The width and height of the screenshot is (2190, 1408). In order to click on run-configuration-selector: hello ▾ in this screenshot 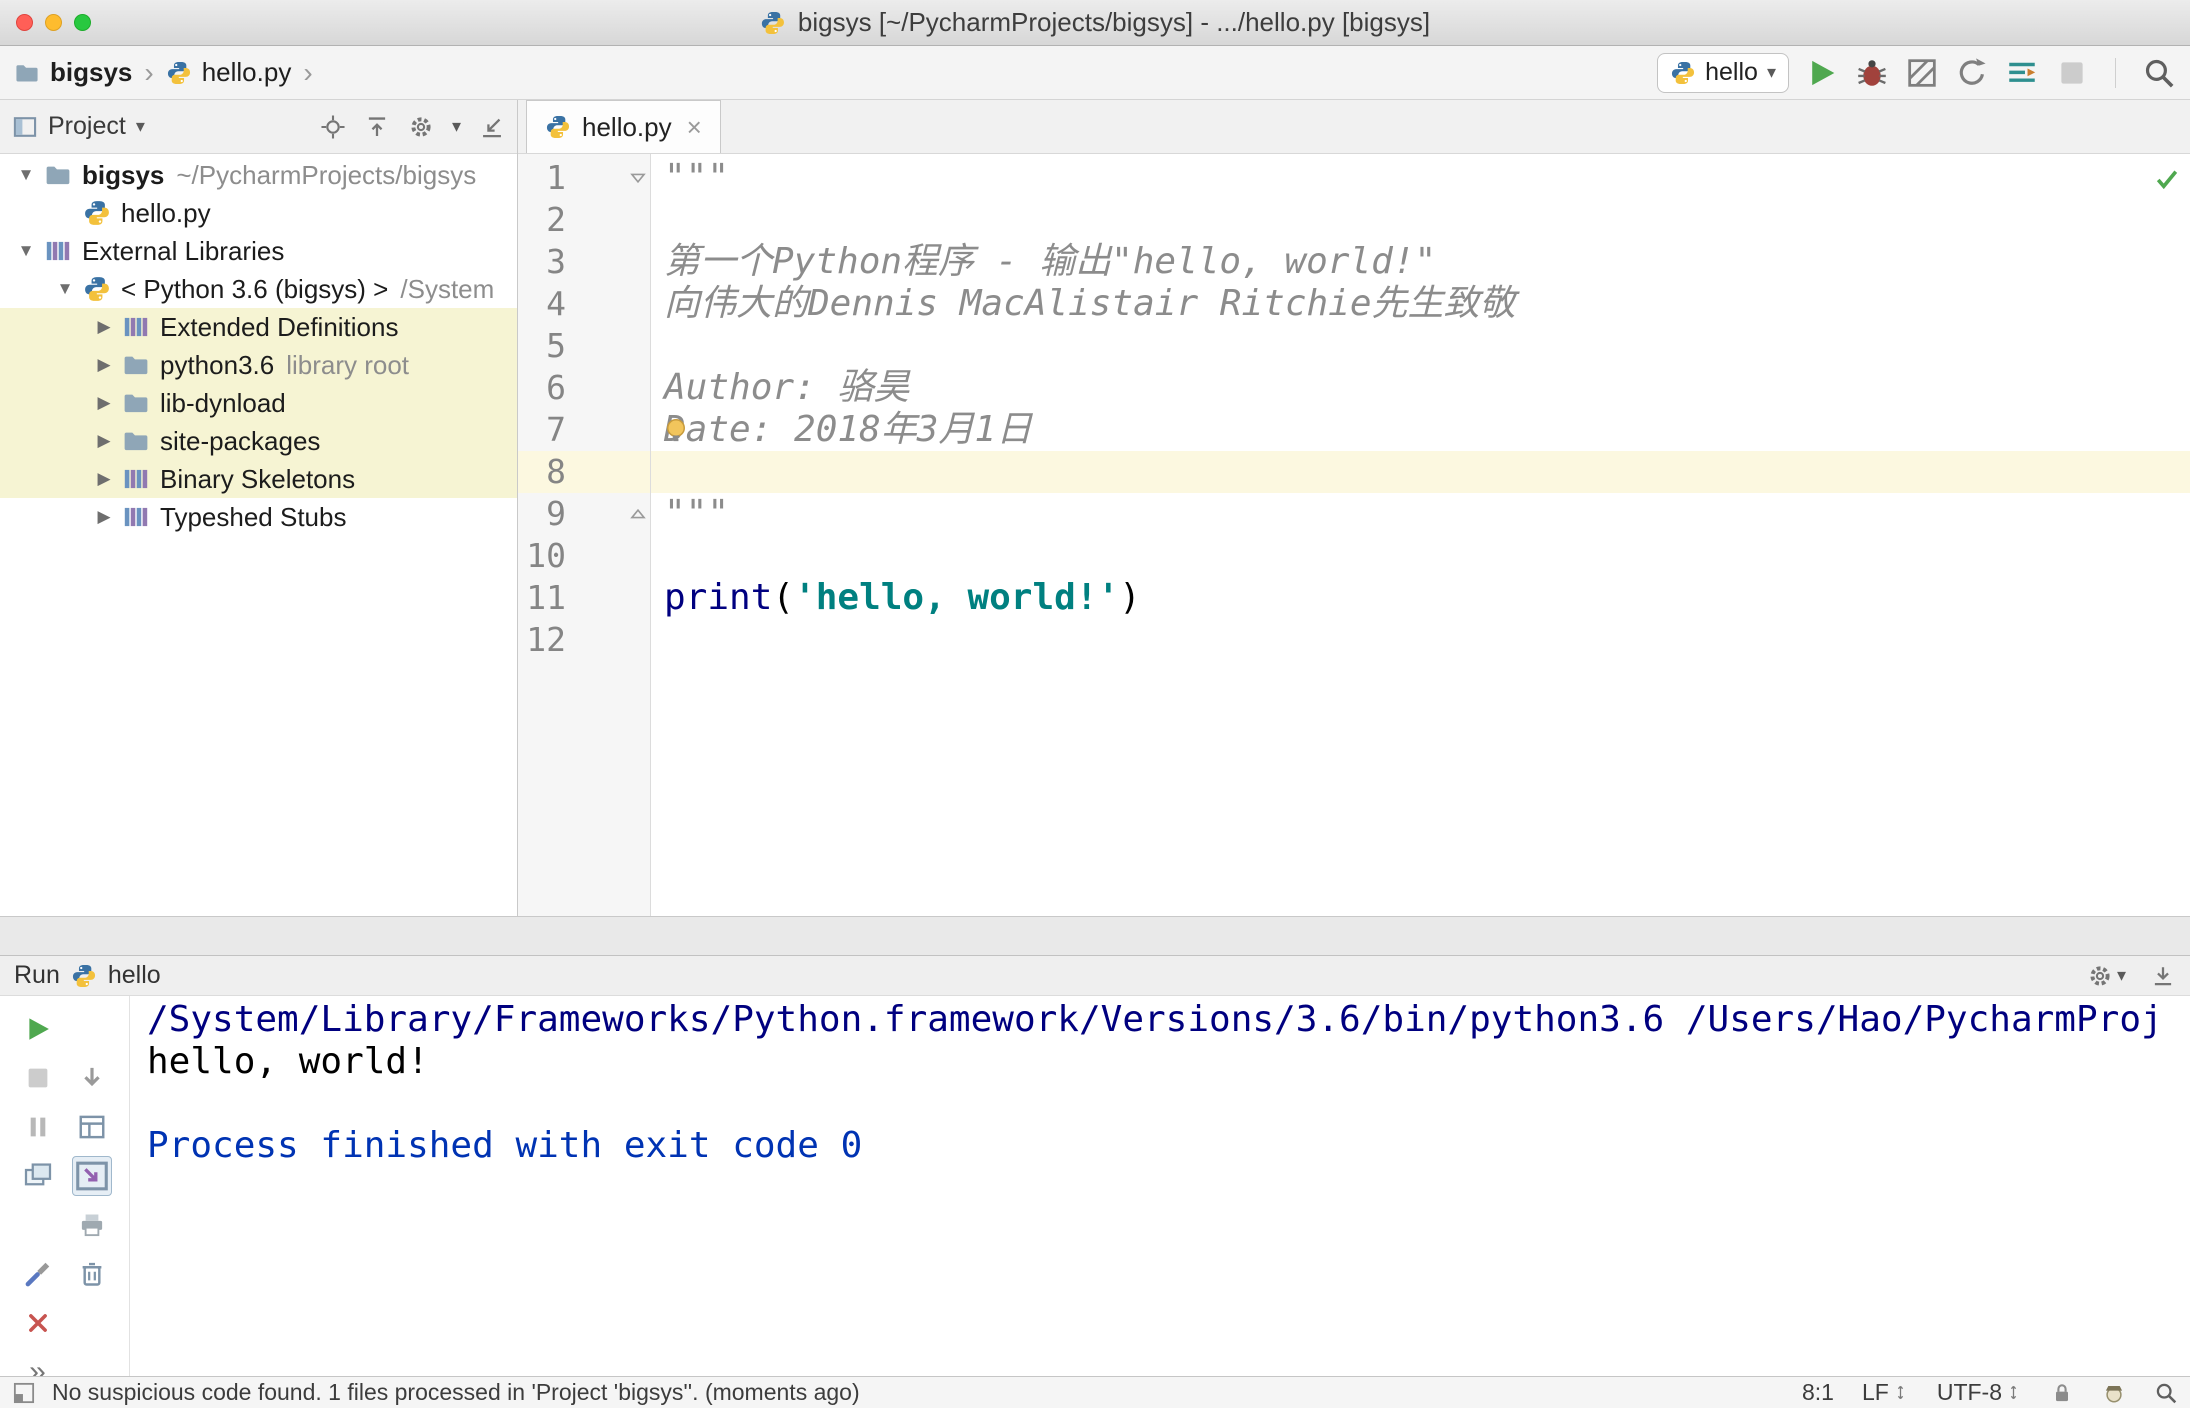, I will do `click(1723, 72)`.